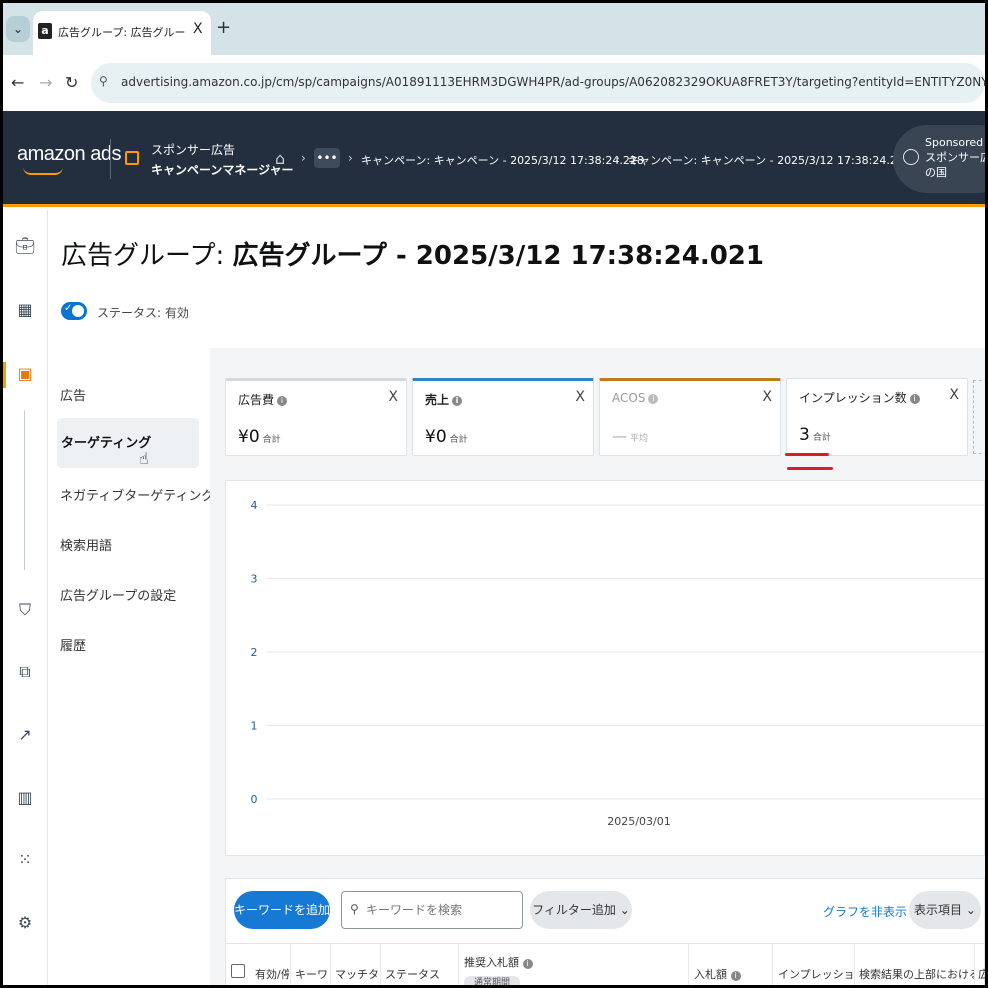  What do you see at coordinates (25, 672) in the screenshot?
I see `media-library-icon: ⧉` at bounding box center [25, 672].